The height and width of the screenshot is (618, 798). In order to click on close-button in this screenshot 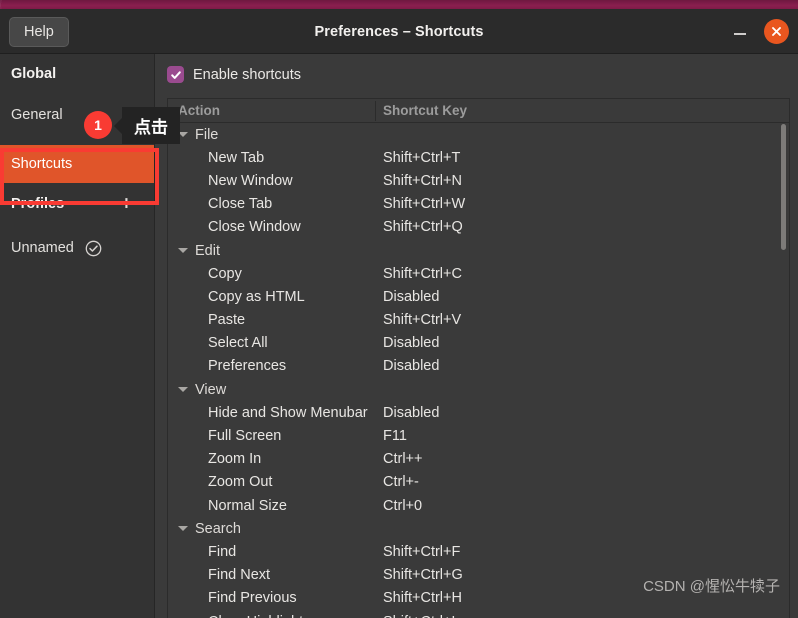, I will do `click(776, 31)`.